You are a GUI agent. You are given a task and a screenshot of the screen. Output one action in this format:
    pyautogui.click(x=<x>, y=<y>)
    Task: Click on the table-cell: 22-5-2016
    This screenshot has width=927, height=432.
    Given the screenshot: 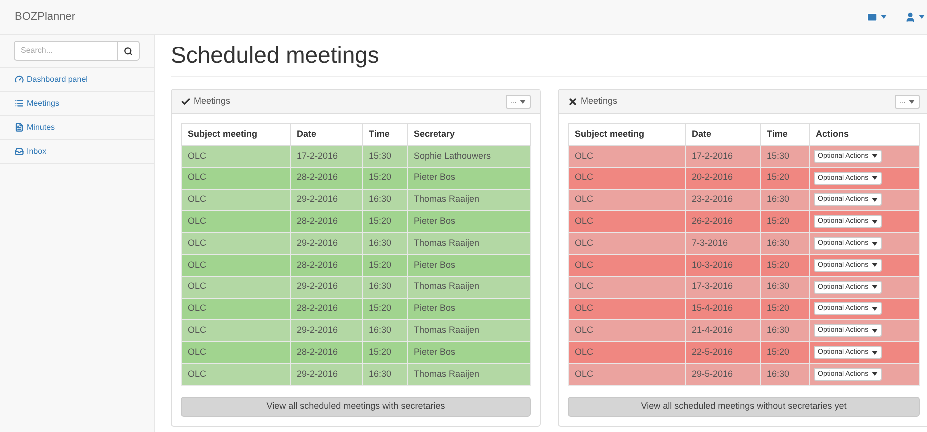 What is the action you would take?
    pyautogui.click(x=723, y=353)
    